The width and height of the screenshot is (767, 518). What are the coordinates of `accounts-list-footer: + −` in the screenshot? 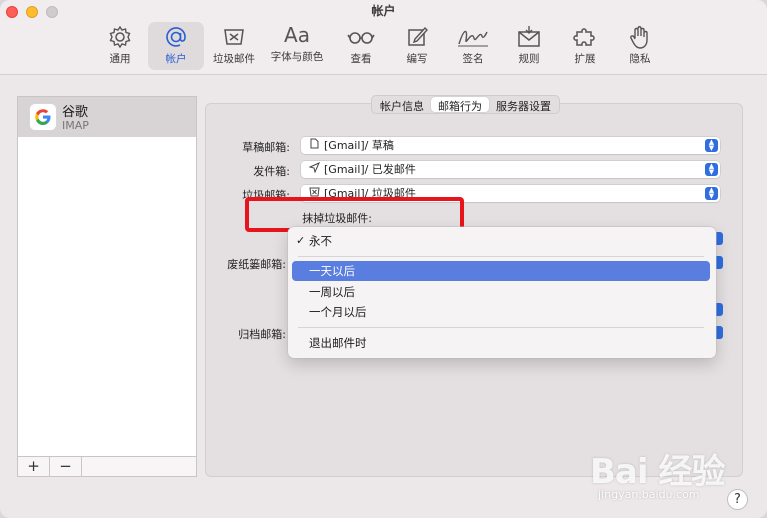 It's located at (107, 466).